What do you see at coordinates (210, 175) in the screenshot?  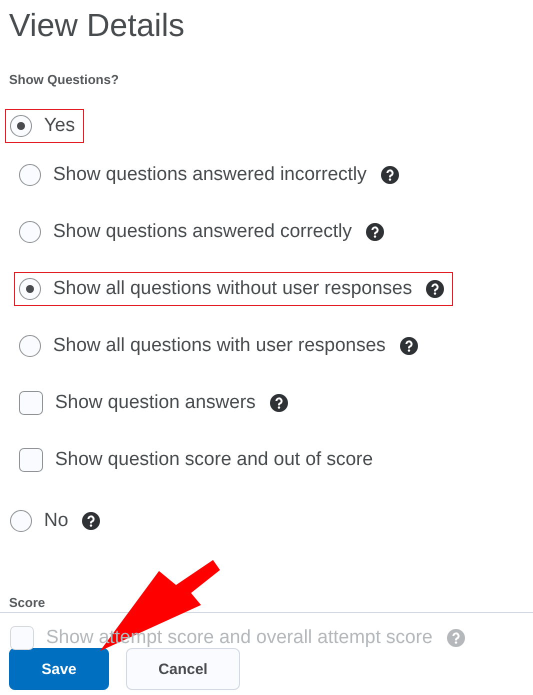 I see `option-label: Show questions answered incorrectly` at bounding box center [210, 175].